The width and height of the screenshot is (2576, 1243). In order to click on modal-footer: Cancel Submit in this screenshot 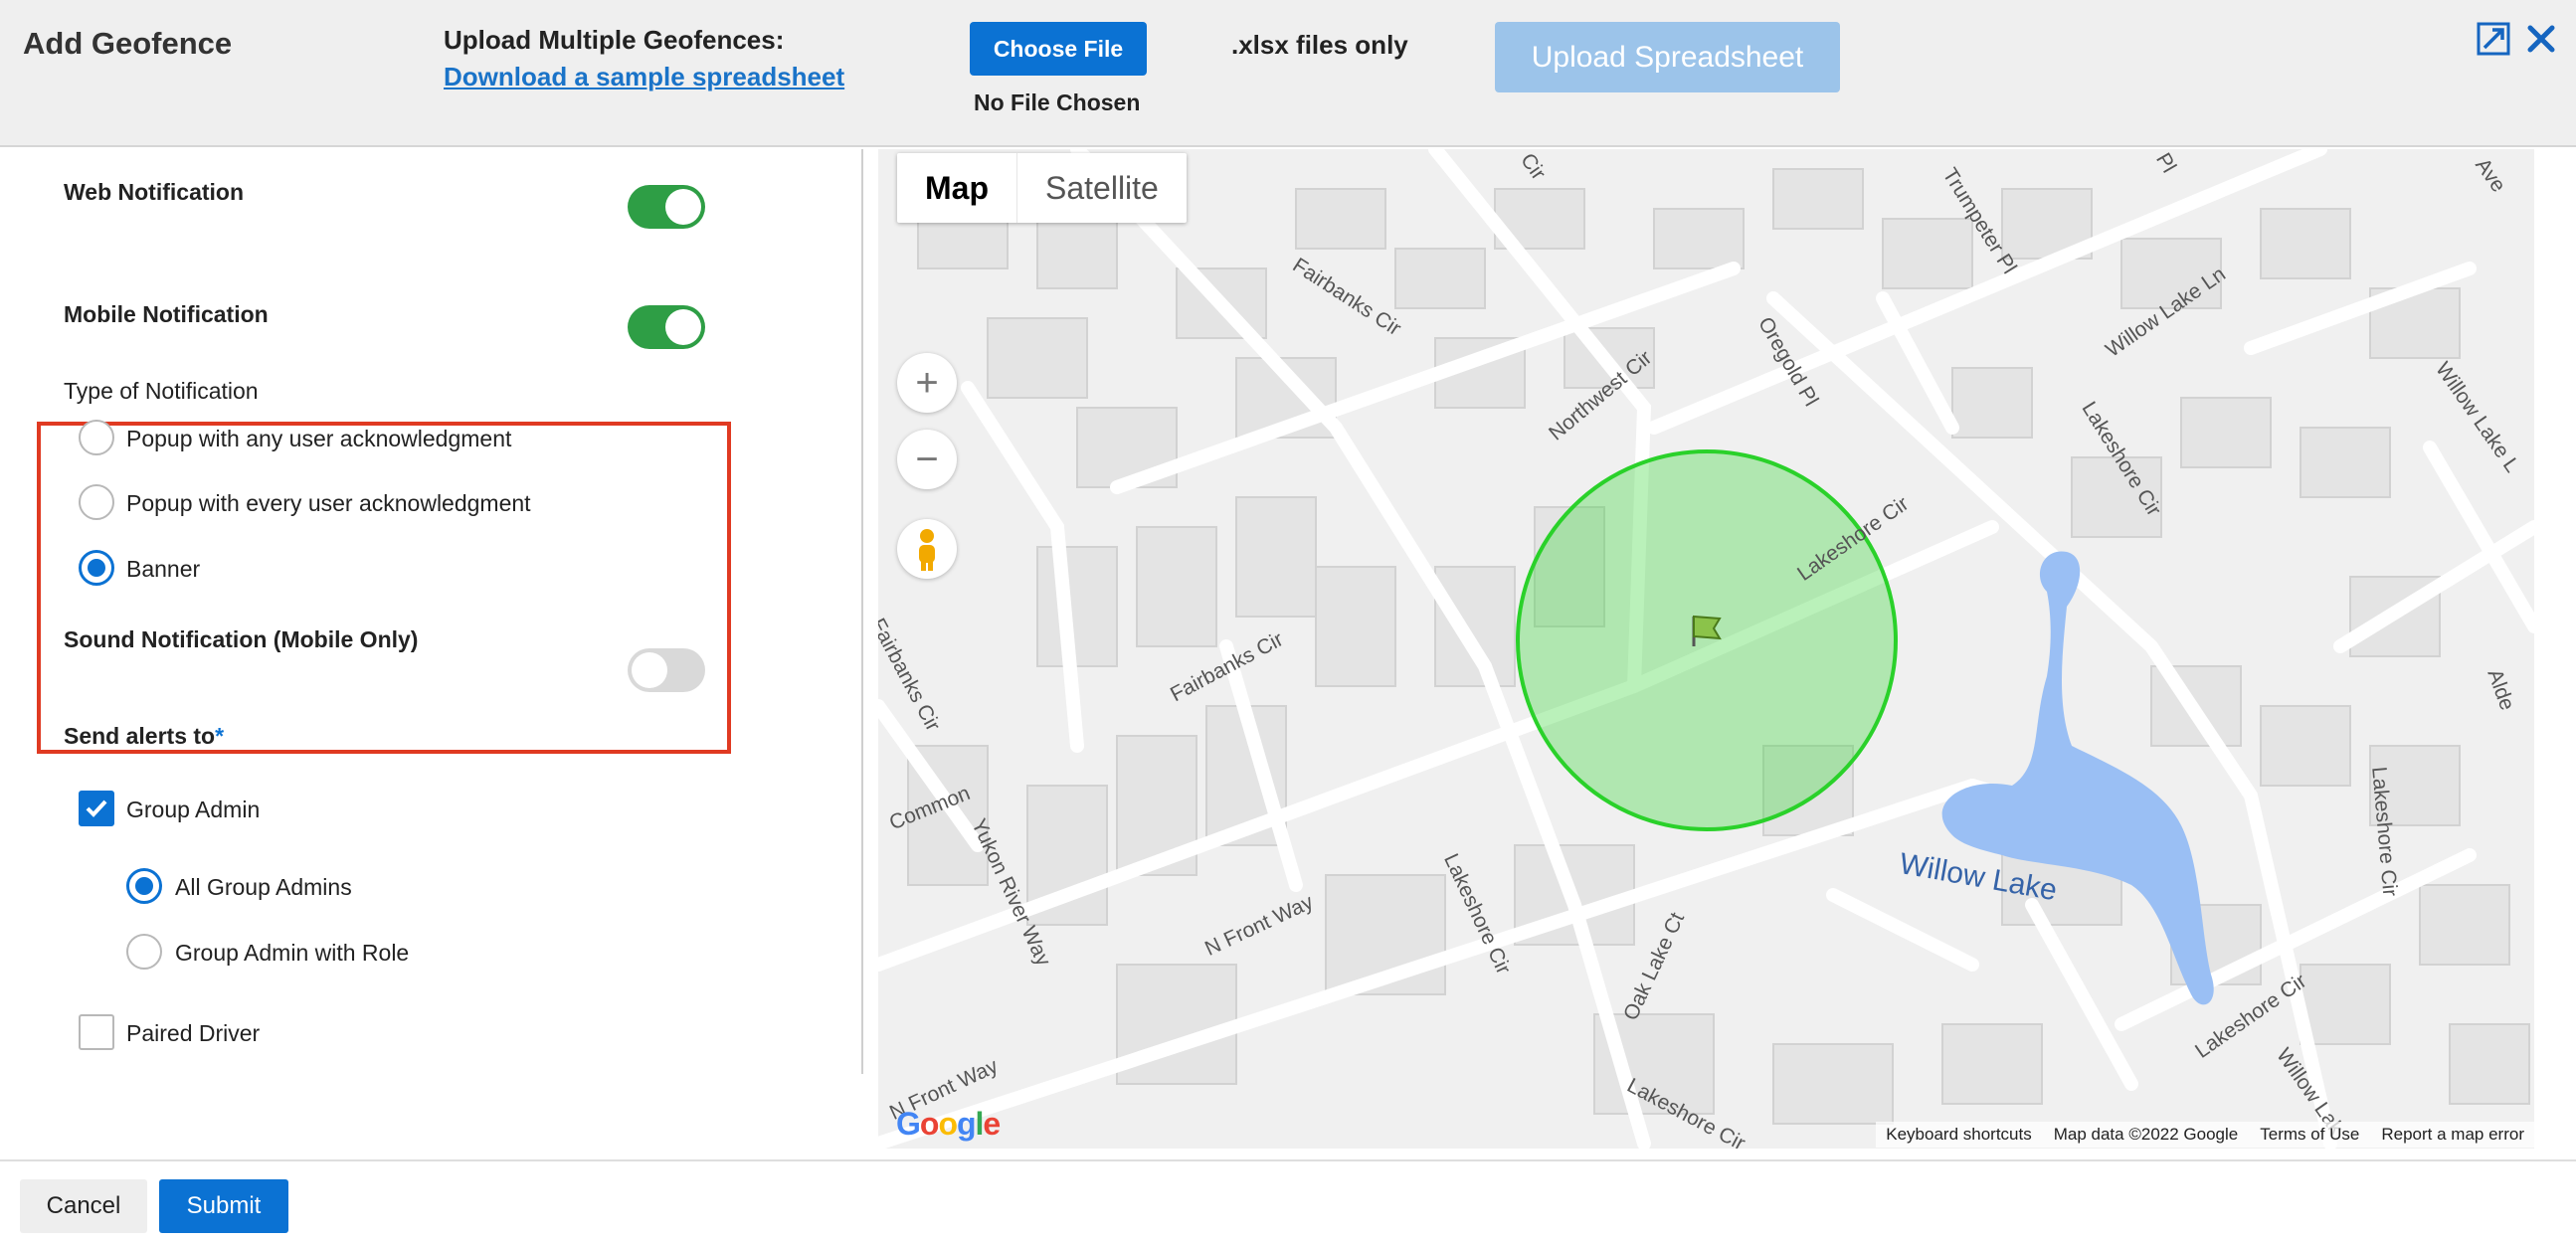, I will do `click(1288, 1201)`.